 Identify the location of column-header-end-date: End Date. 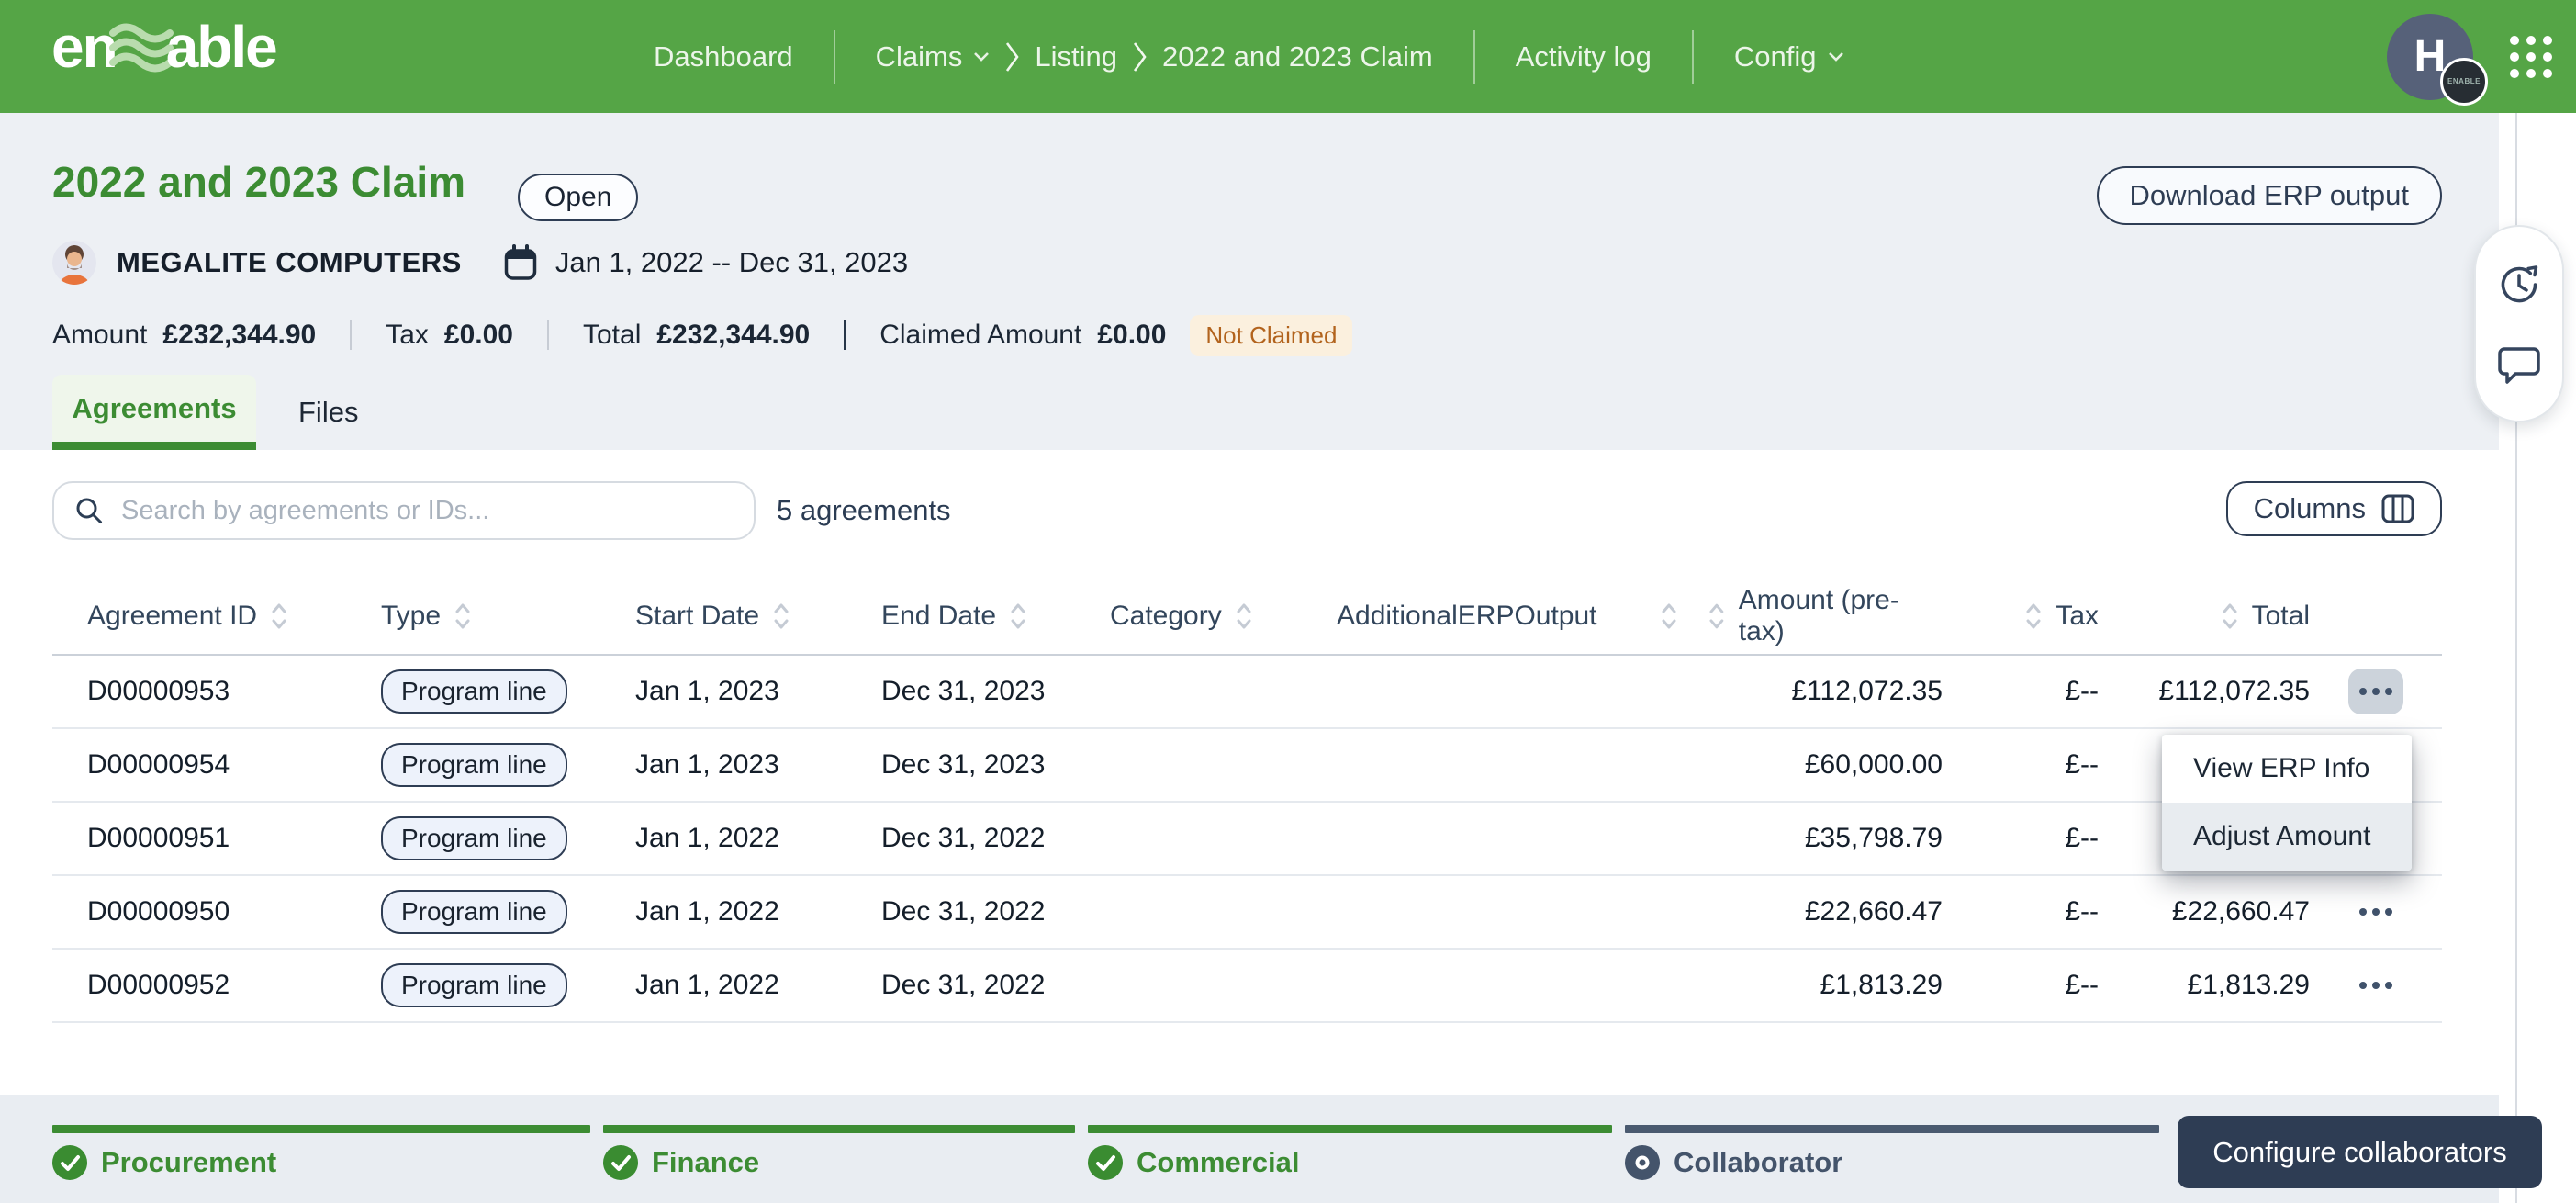
(995, 616).